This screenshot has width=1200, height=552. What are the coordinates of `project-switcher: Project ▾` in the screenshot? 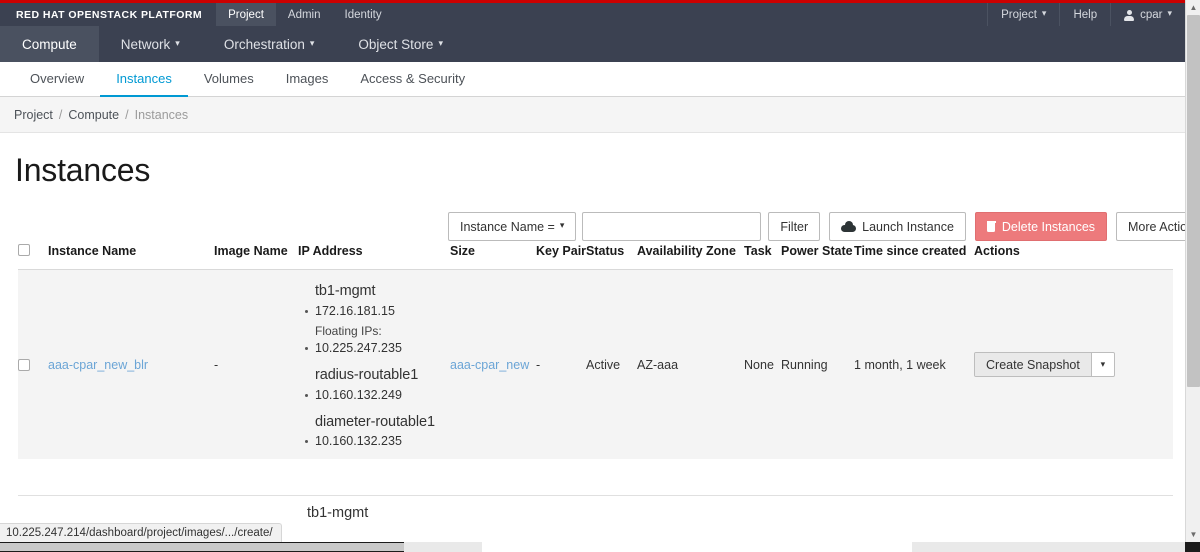 It's located at (1023, 14).